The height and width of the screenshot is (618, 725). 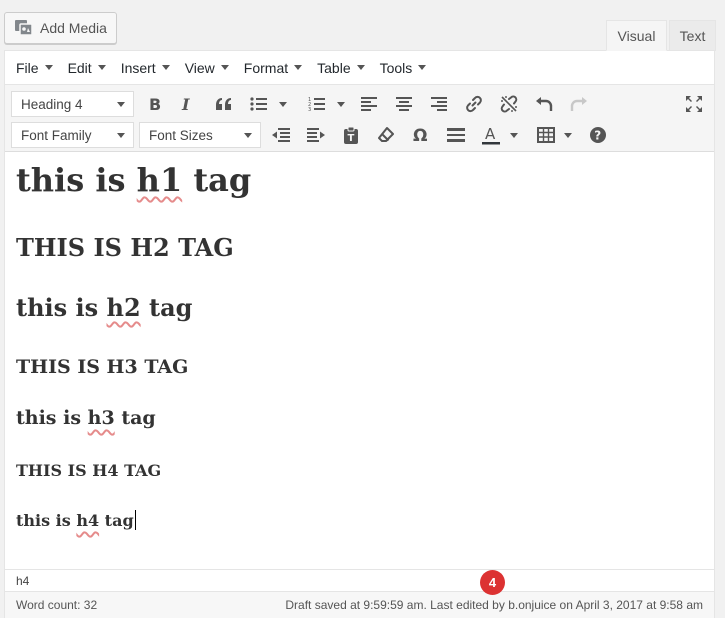 I want to click on bold-button: B, so click(x=155, y=104).